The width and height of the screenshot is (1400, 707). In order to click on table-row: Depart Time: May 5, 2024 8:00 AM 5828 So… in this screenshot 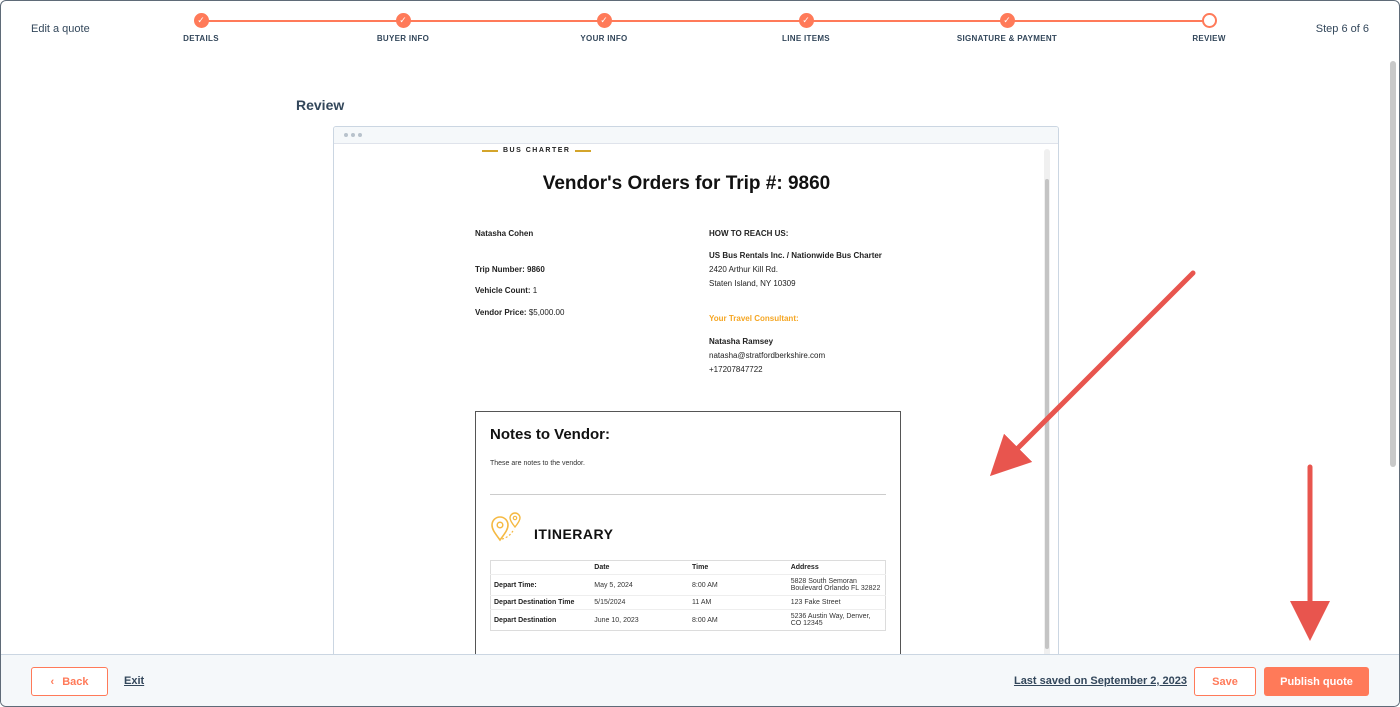, I will do `click(688, 585)`.